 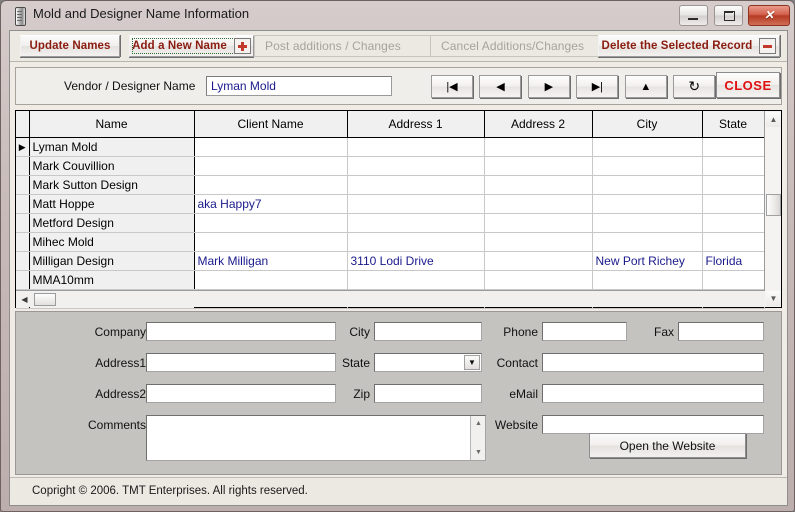 I want to click on cell-name: Mark Couvillion, so click(x=112, y=166).